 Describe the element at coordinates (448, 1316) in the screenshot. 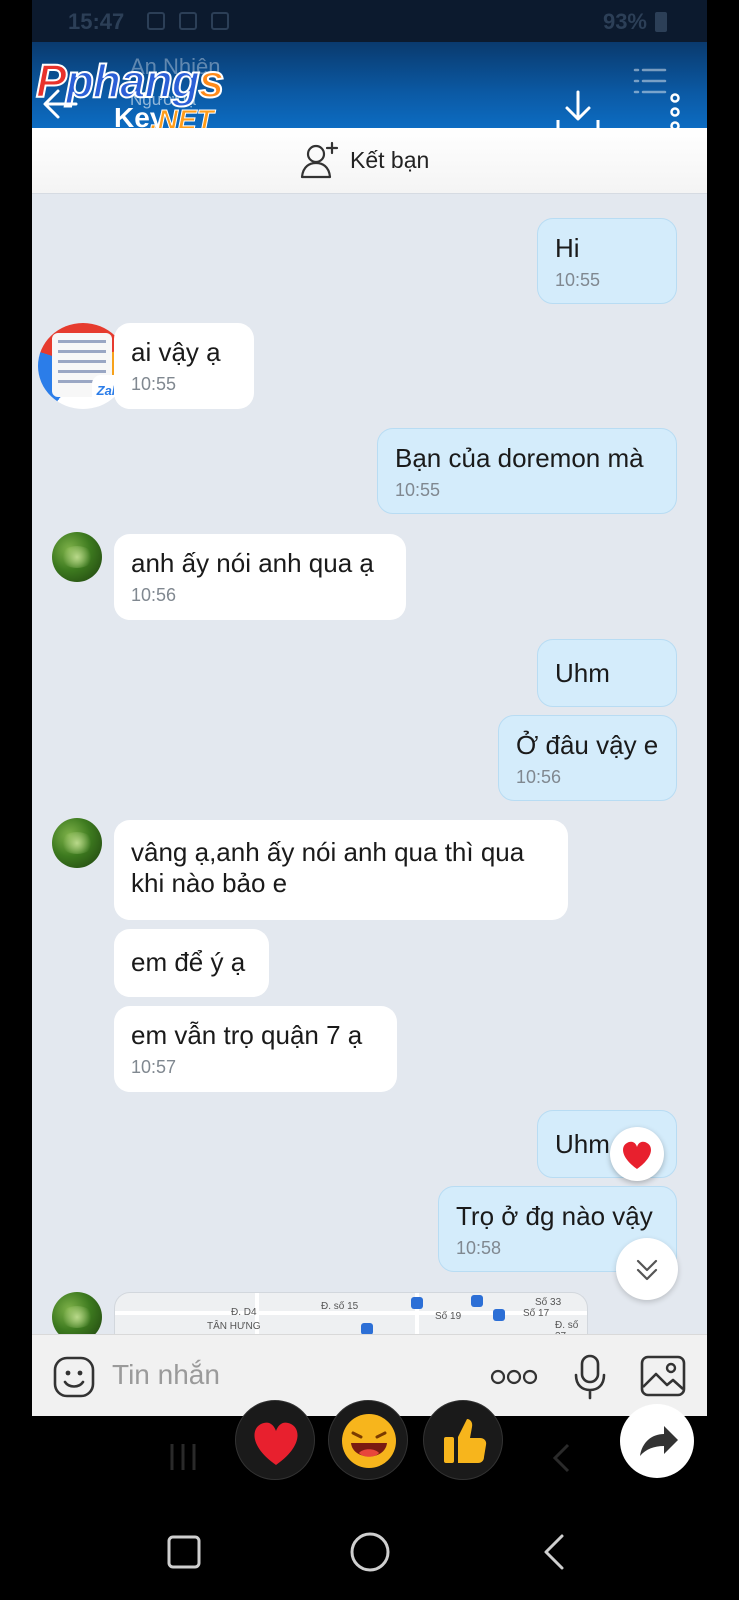

I see `map-label: Số 19` at that location.